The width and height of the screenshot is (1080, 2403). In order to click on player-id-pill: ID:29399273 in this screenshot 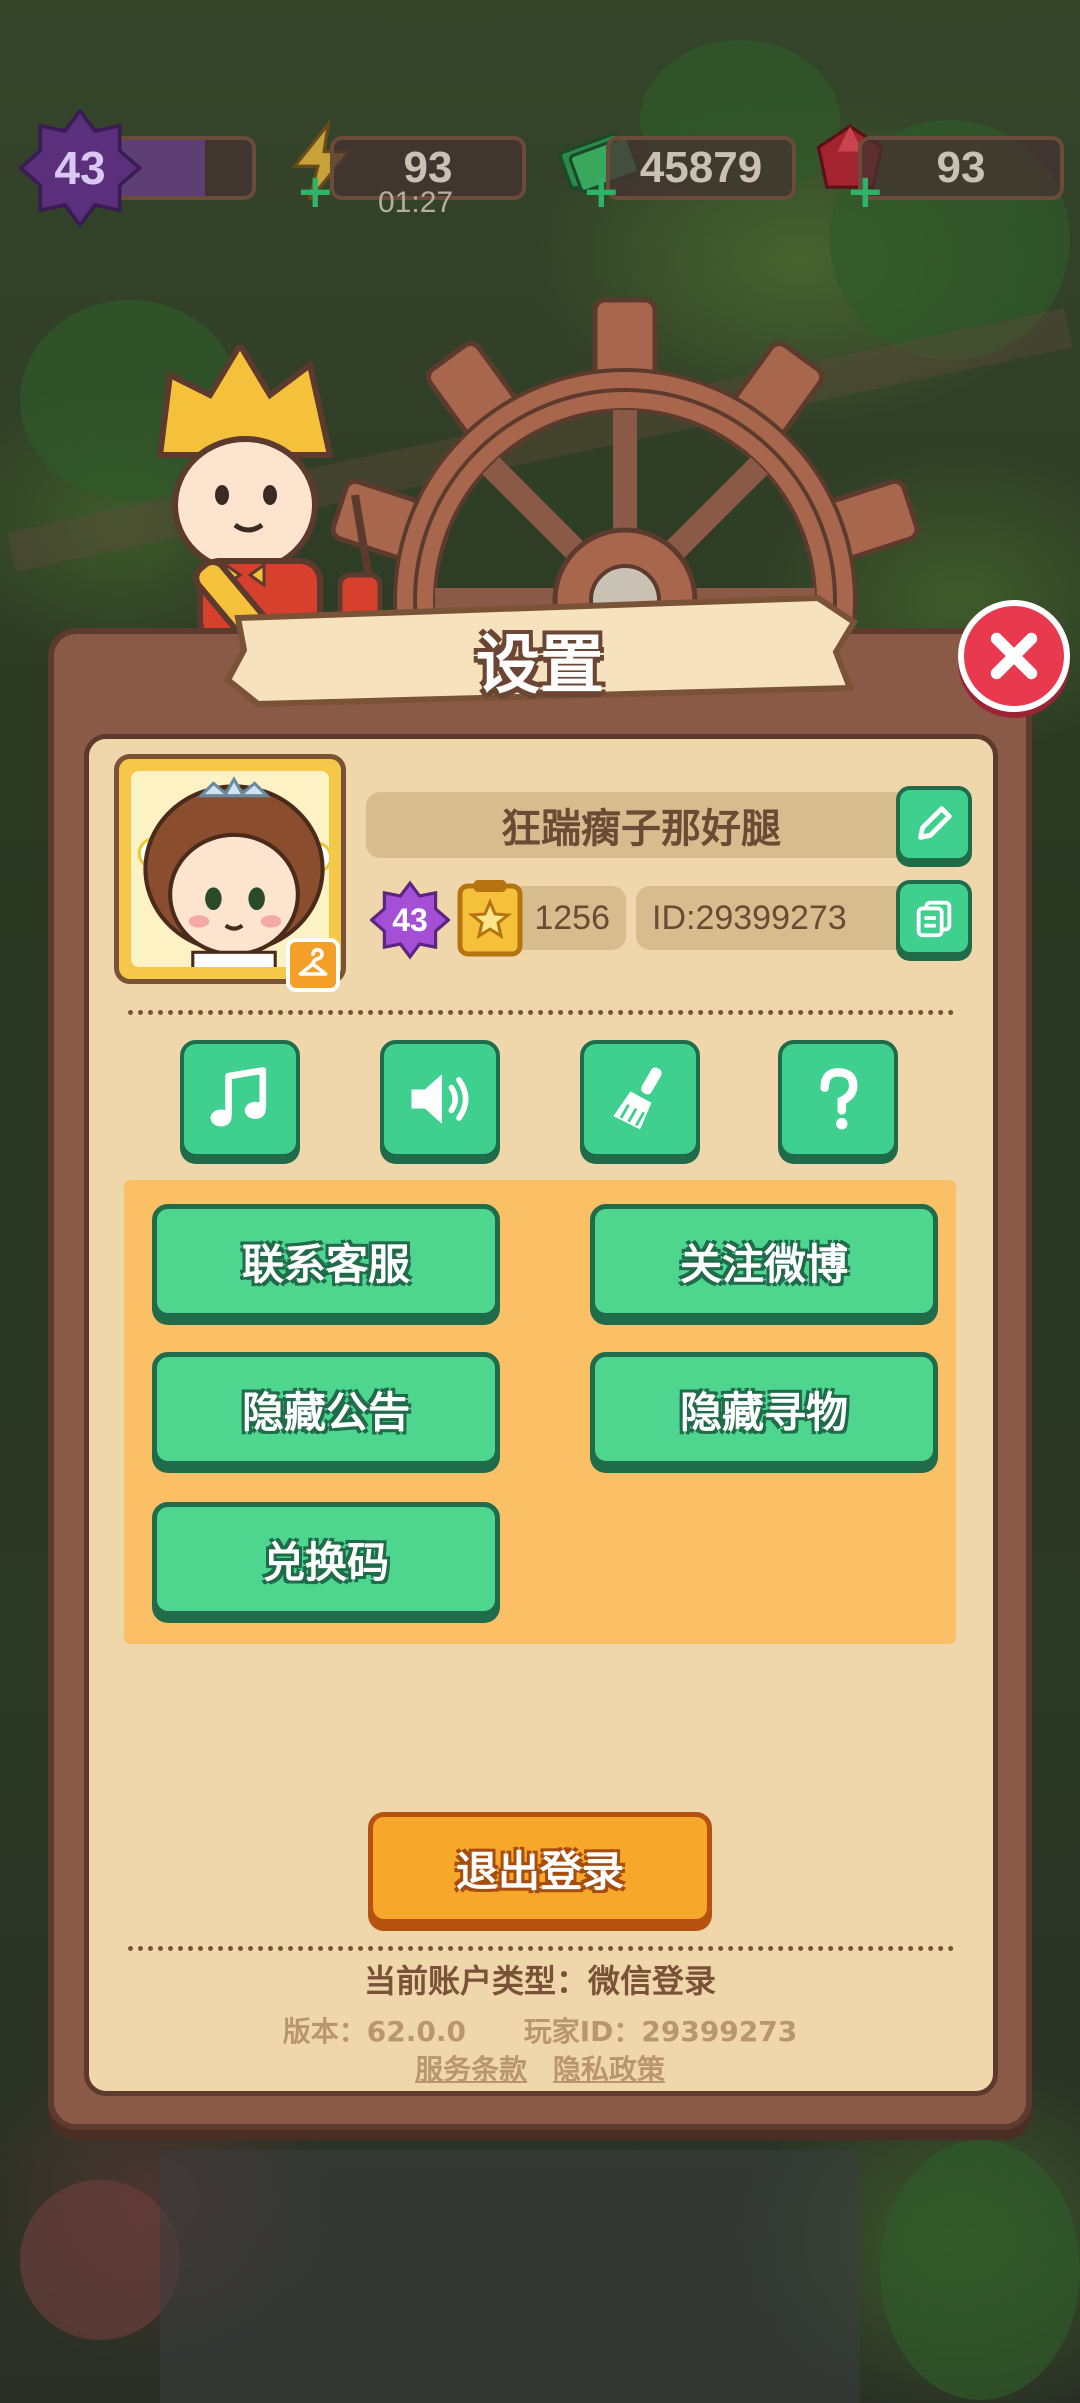, I will do `click(776, 918)`.